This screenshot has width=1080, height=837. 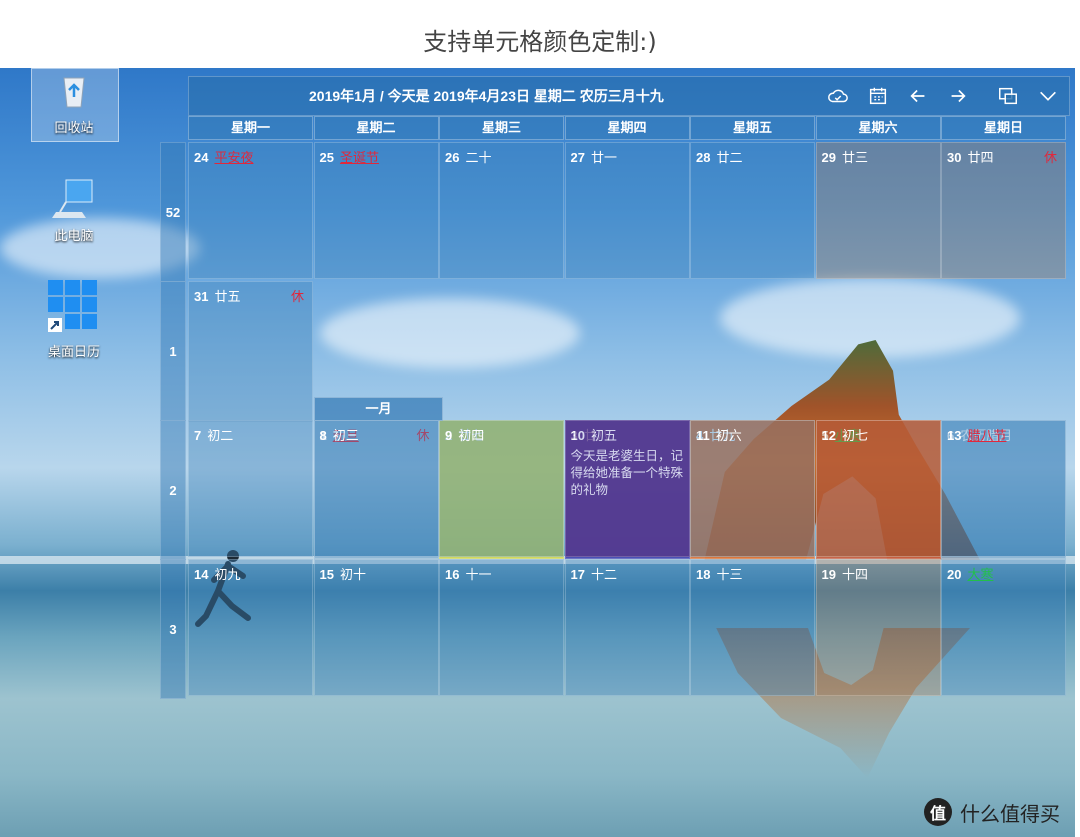 What do you see at coordinates (1008, 96) in the screenshot?
I see `window-mode-button` at bounding box center [1008, 96].